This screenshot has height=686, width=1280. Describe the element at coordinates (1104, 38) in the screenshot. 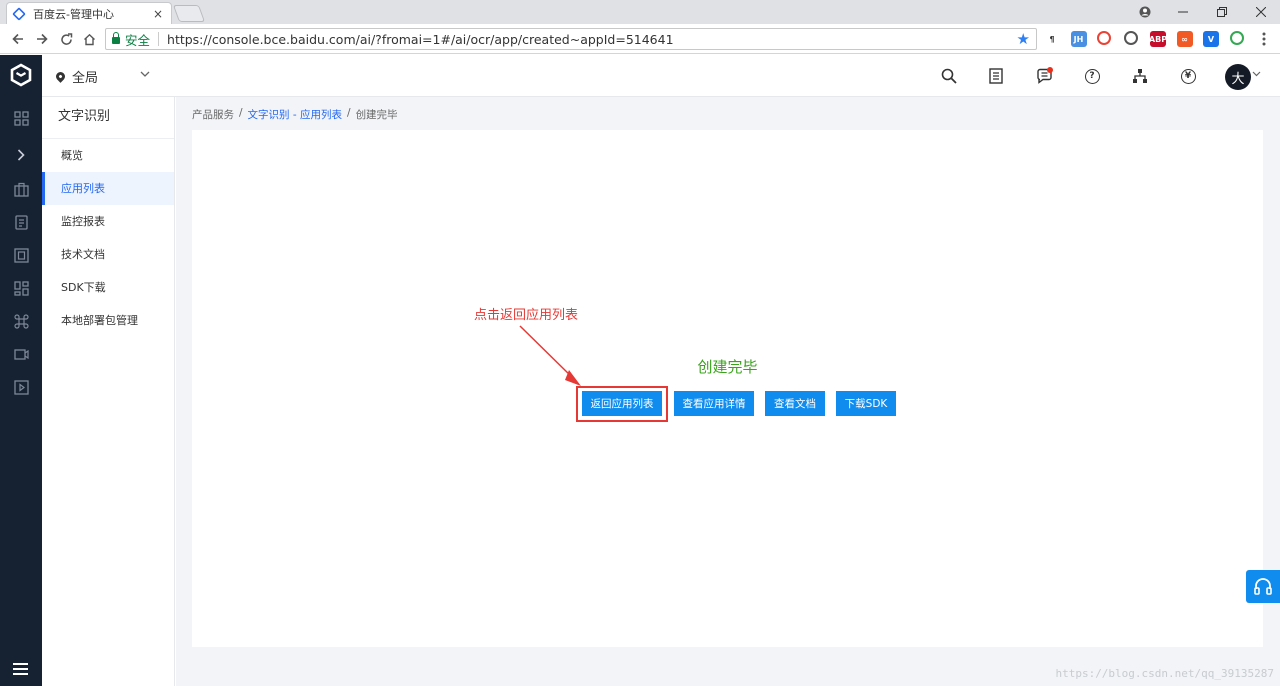

I see `colorful-icon` at that location.